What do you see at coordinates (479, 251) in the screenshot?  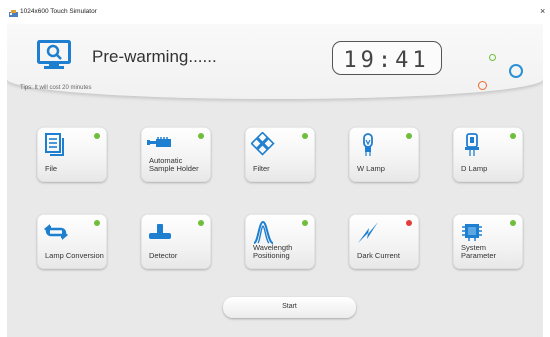 I see `tile-label: System Parameter` at bounding box center [479, 251].